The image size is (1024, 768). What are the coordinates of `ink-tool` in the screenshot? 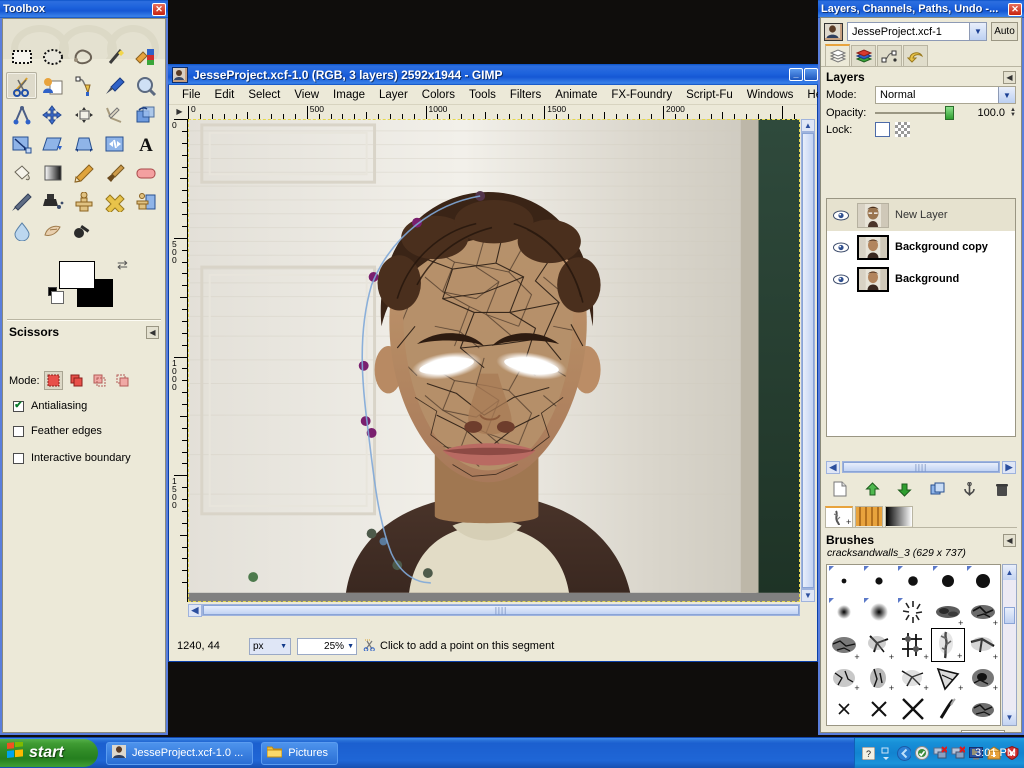 It's located at (52, 201).